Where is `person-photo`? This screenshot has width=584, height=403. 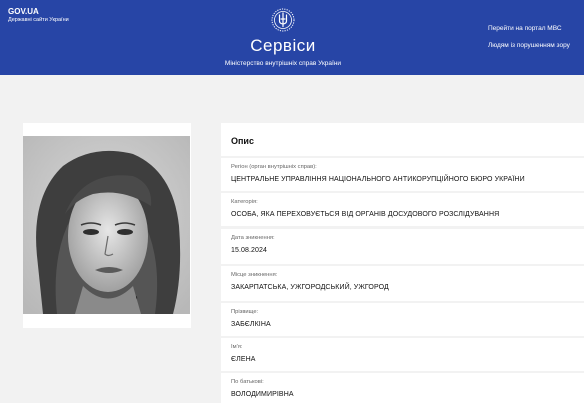 person-photo is located at coordinates (106, 225).